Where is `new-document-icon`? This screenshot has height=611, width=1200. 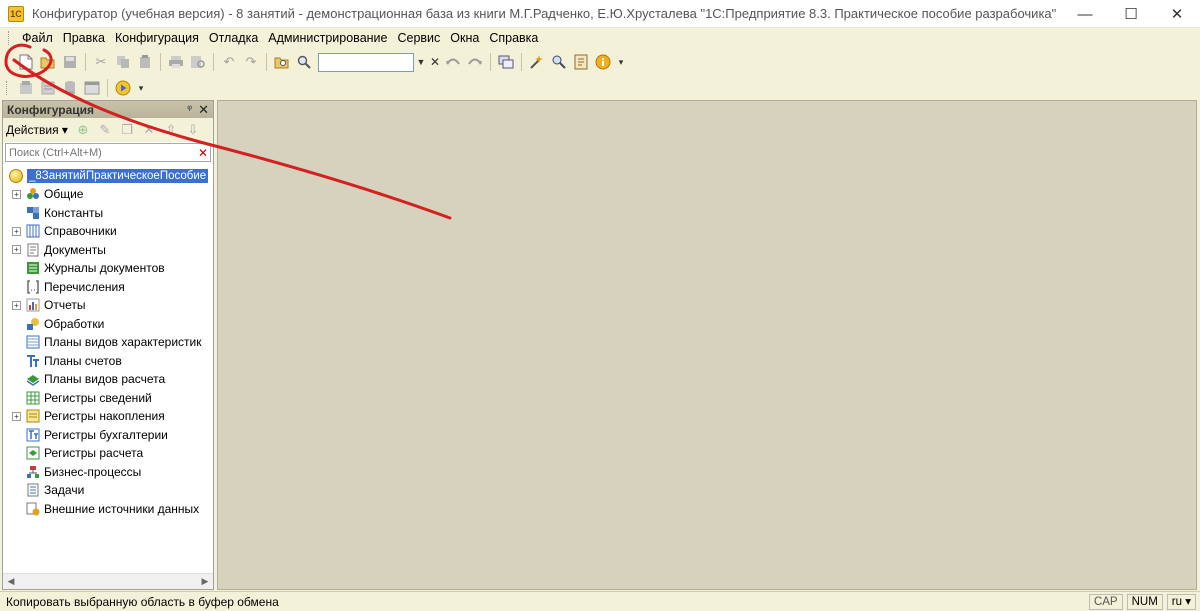 new-document-icon is located at coordinates (26, 62).